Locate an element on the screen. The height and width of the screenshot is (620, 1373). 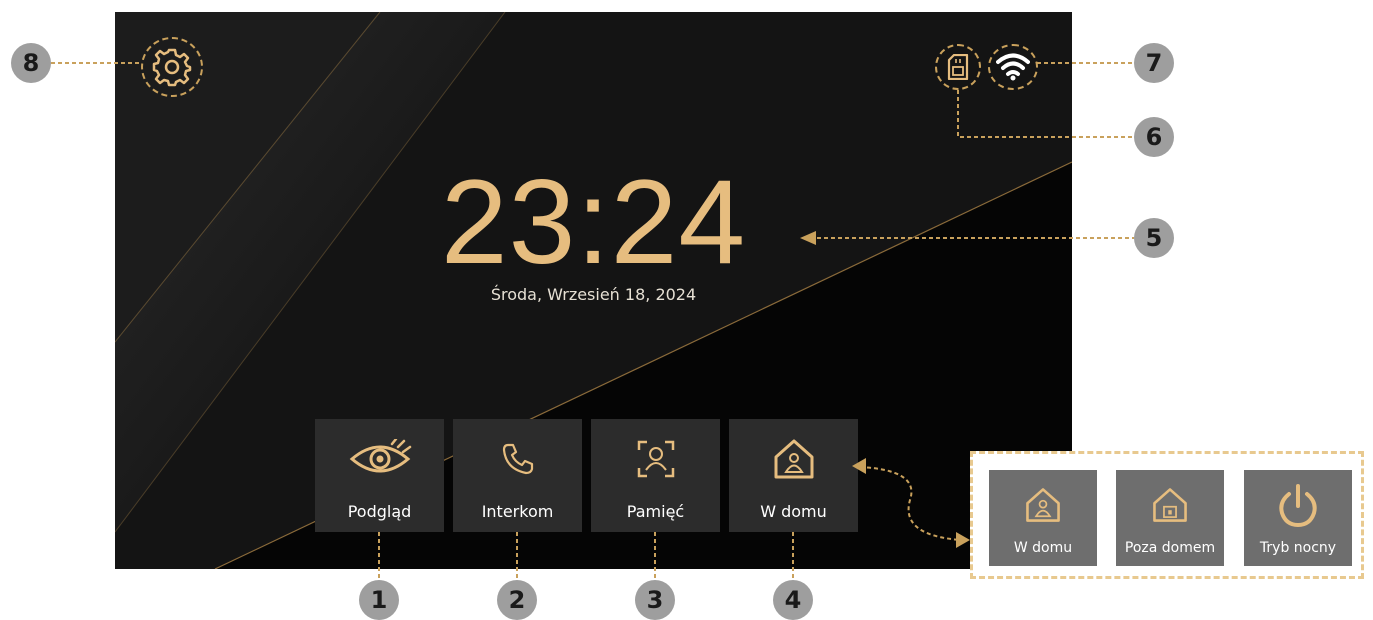
home-person-icon is located at coordinates (1043, 505).